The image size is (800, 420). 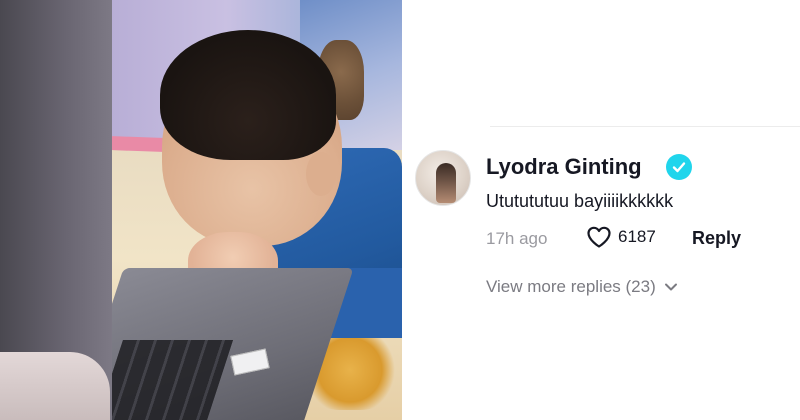 What do you see at coordinates (248, 95) in the screenshot?
I see `baby-hair` at bounding box center [248, 95].